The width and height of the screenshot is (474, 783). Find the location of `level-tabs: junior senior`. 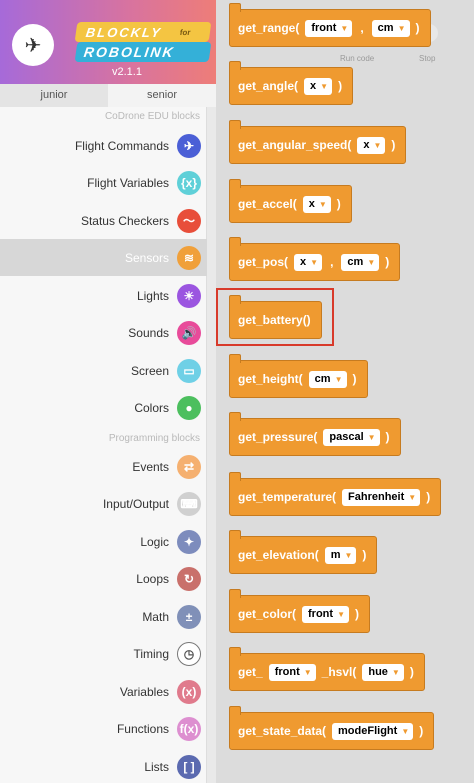

level-tabs: junior senior is located at coordinates (108, 95).